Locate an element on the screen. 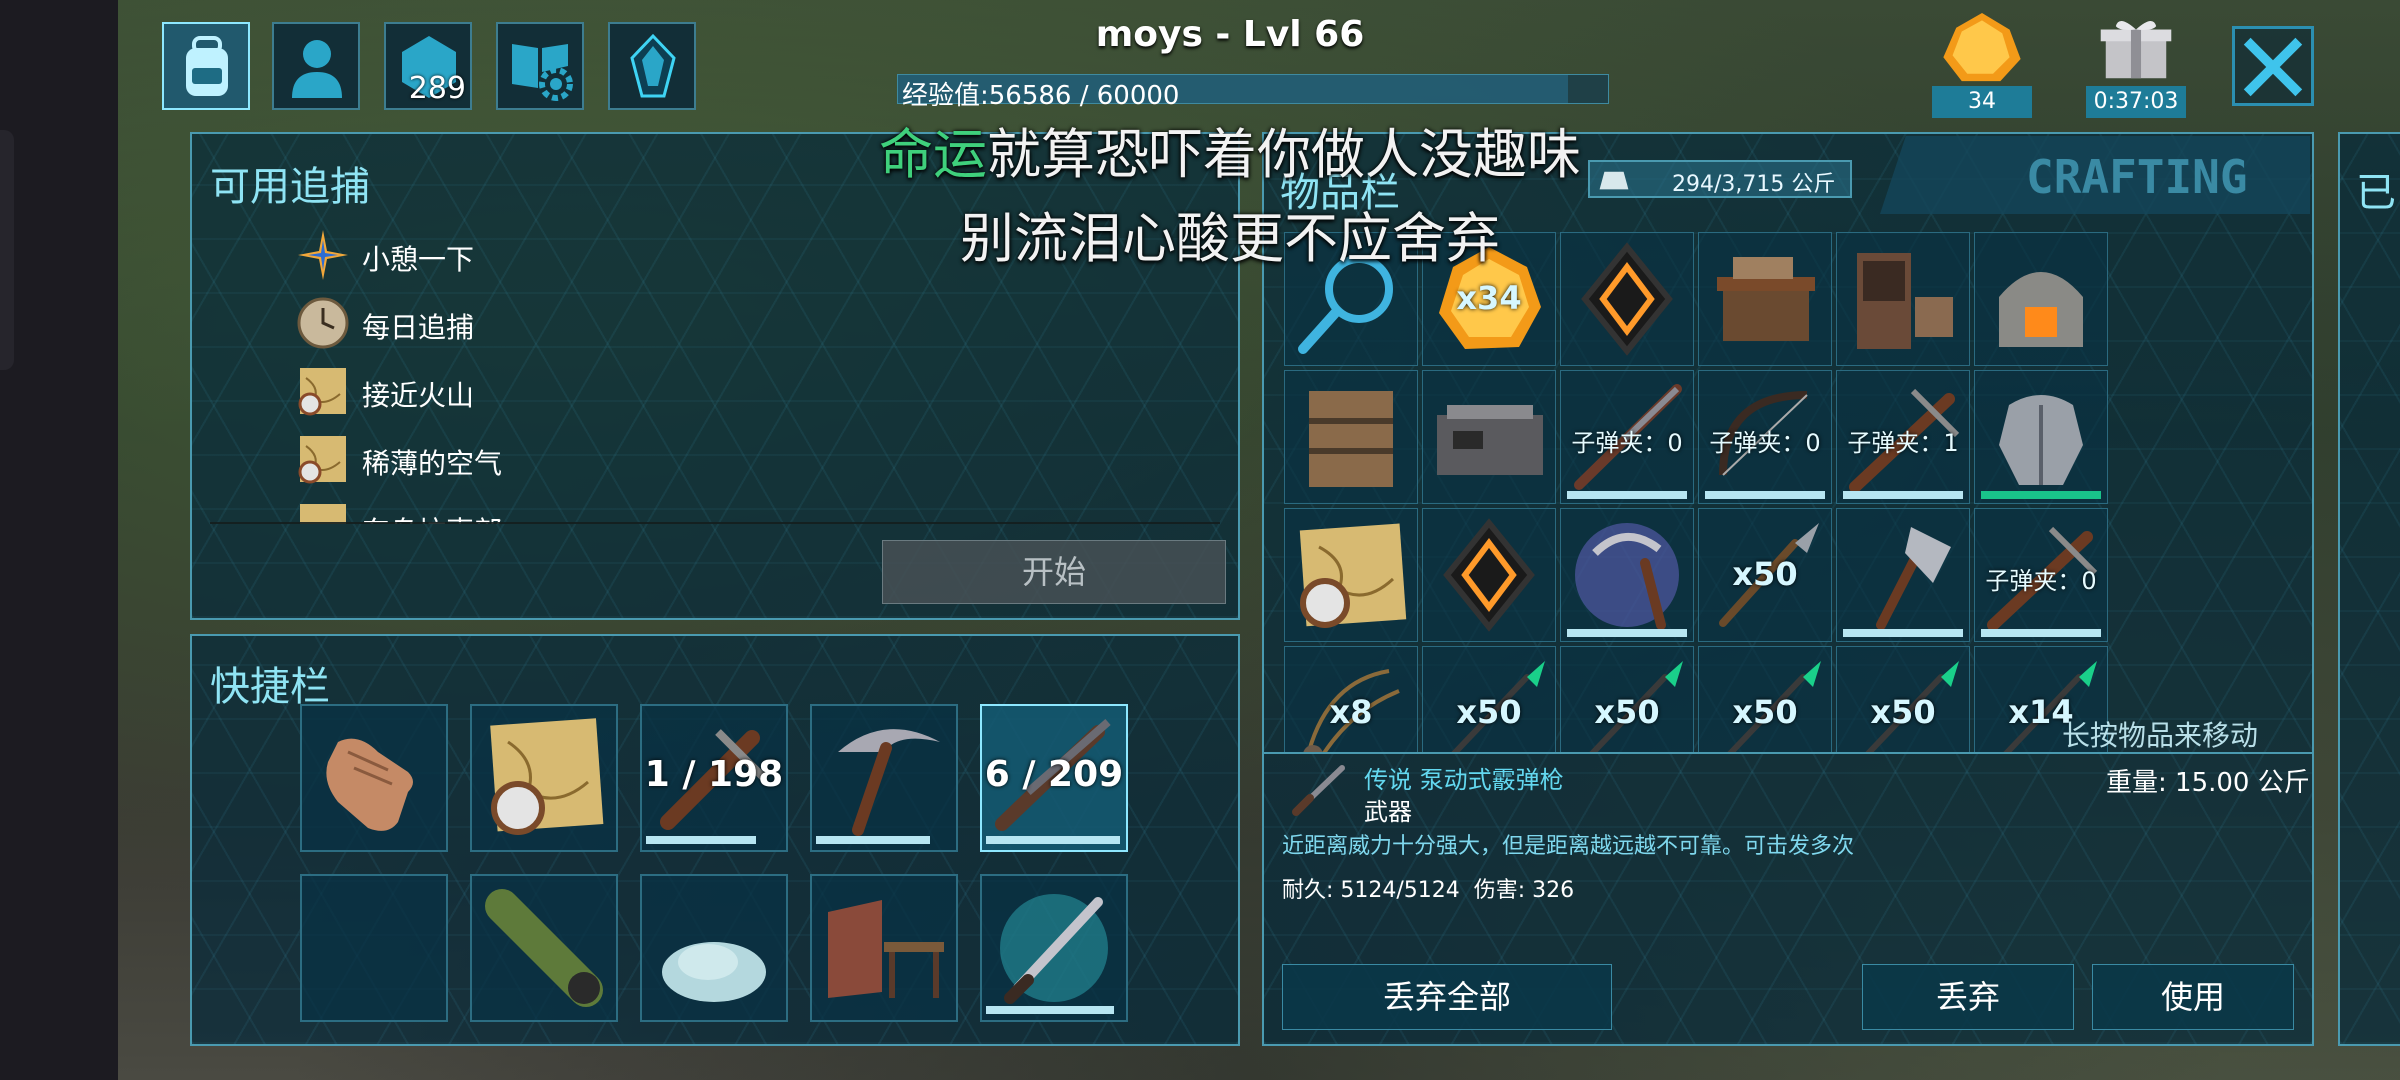 This screenshot has height=1080, width=2400. inventory-slot: x8 is located at coordinates (1351, 699).